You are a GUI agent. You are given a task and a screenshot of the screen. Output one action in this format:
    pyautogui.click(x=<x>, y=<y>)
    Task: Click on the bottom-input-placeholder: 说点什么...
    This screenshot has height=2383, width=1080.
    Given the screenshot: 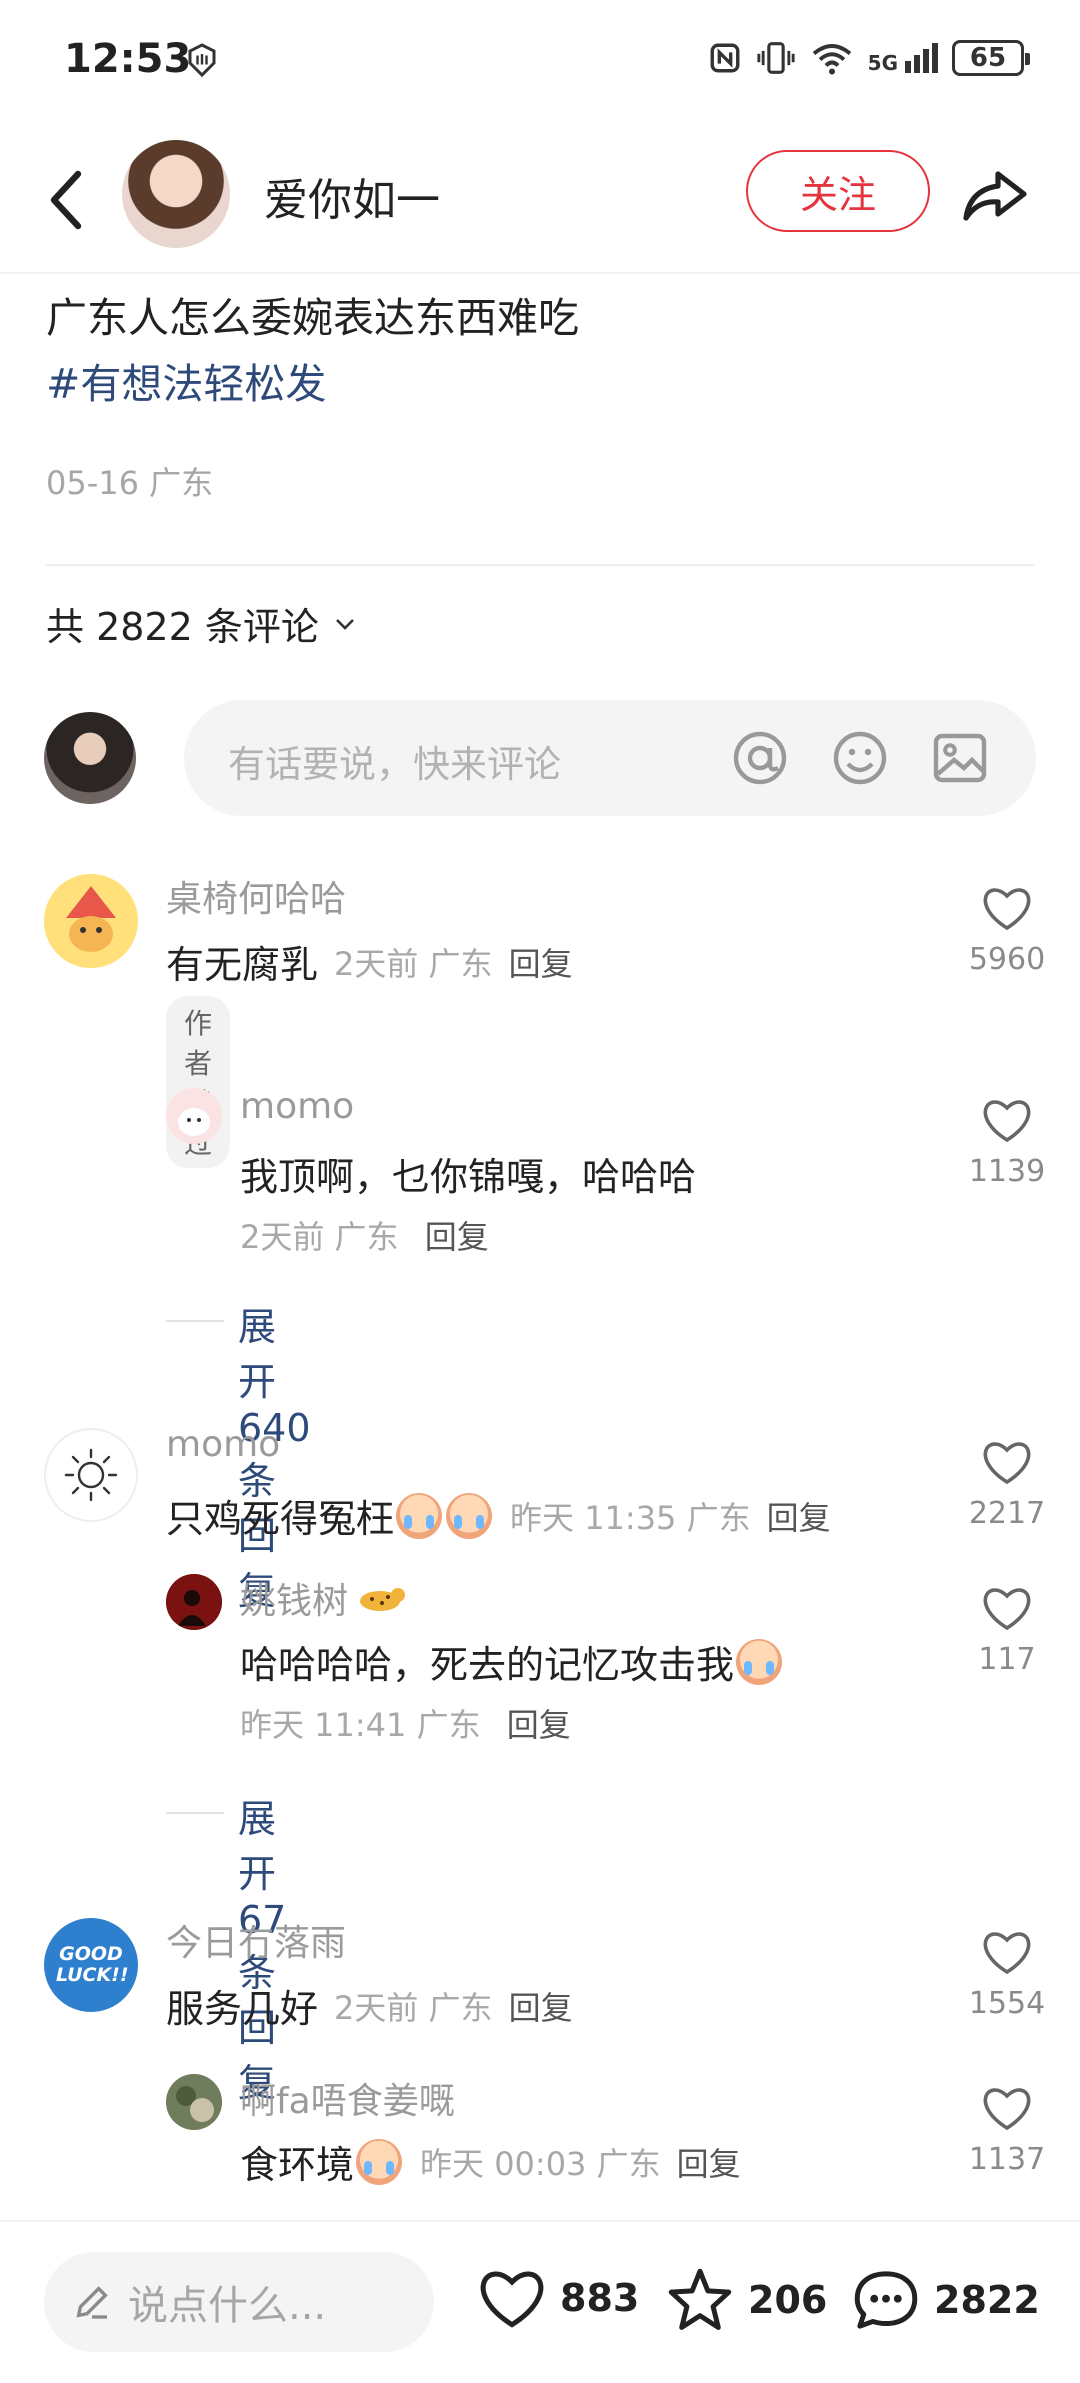 What is the action you would take?
    pyautogui.click(x=227, y=2306)
    